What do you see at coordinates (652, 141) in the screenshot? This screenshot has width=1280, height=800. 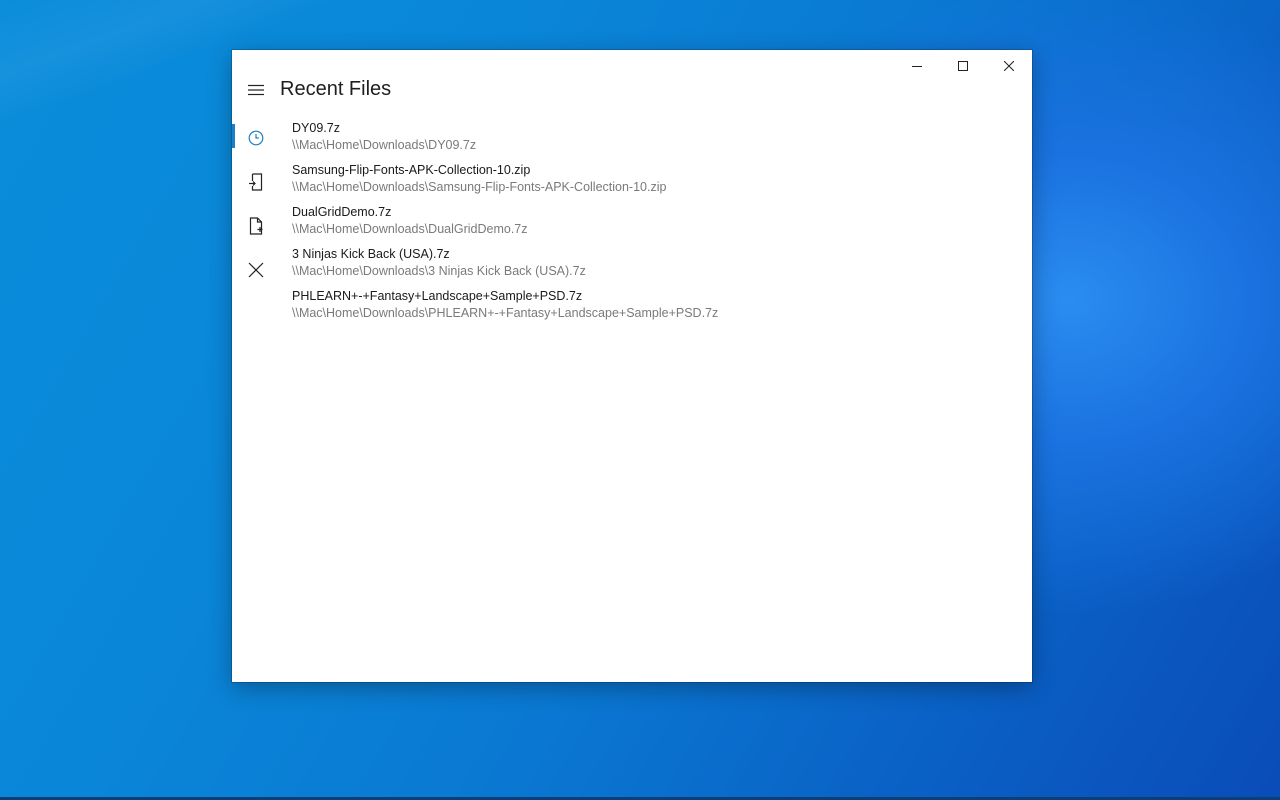 I see `list-item: DY09.7z \\Mac\Home\Downloads\DY09.7z` at bounding box center [652, 141].